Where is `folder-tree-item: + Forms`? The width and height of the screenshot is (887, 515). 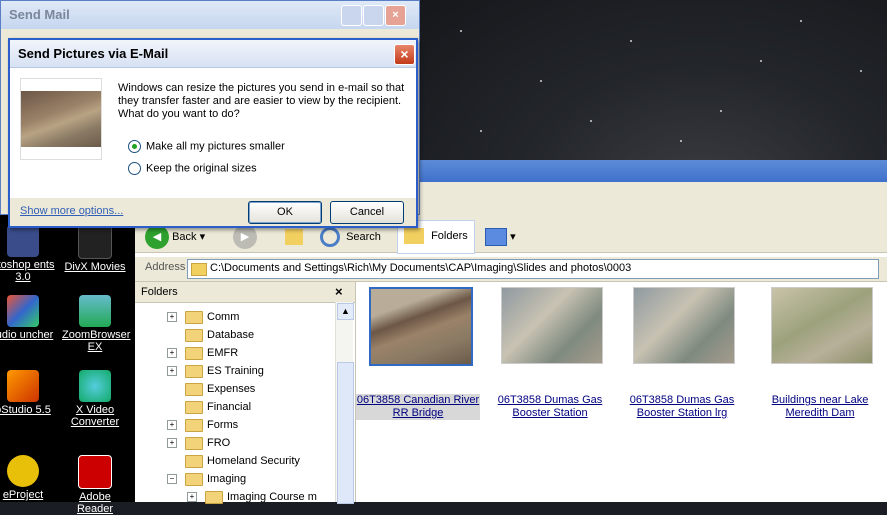
folder-tree-item: + Forms is located at coordinates (202, 425).